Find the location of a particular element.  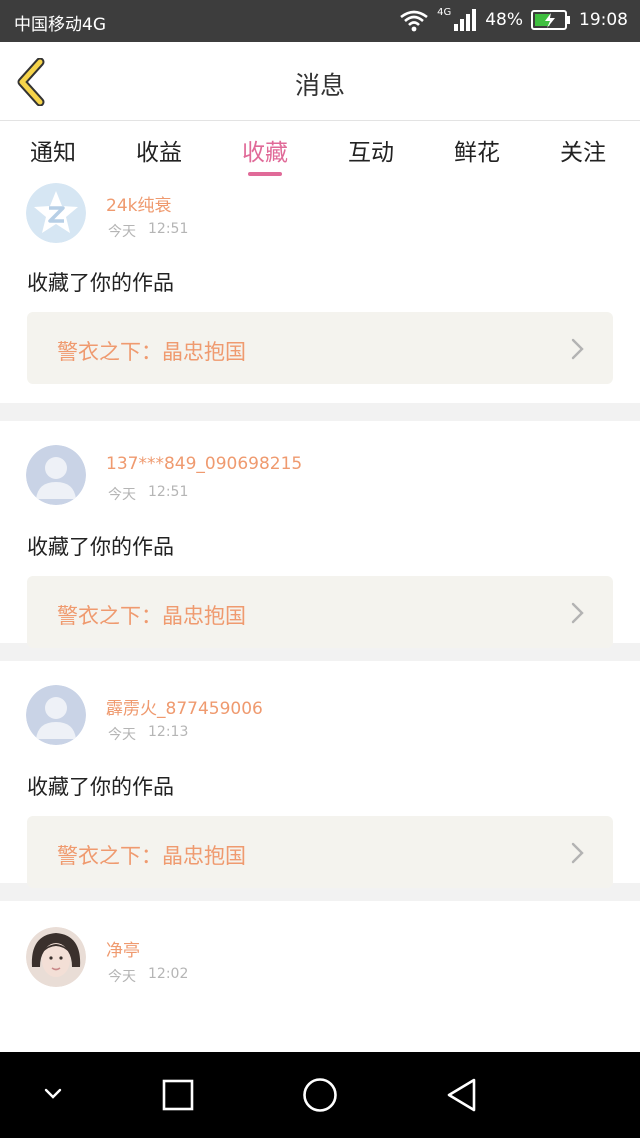

list-item: 净亭 今天 12:02 is located at coordinates (320, 956).